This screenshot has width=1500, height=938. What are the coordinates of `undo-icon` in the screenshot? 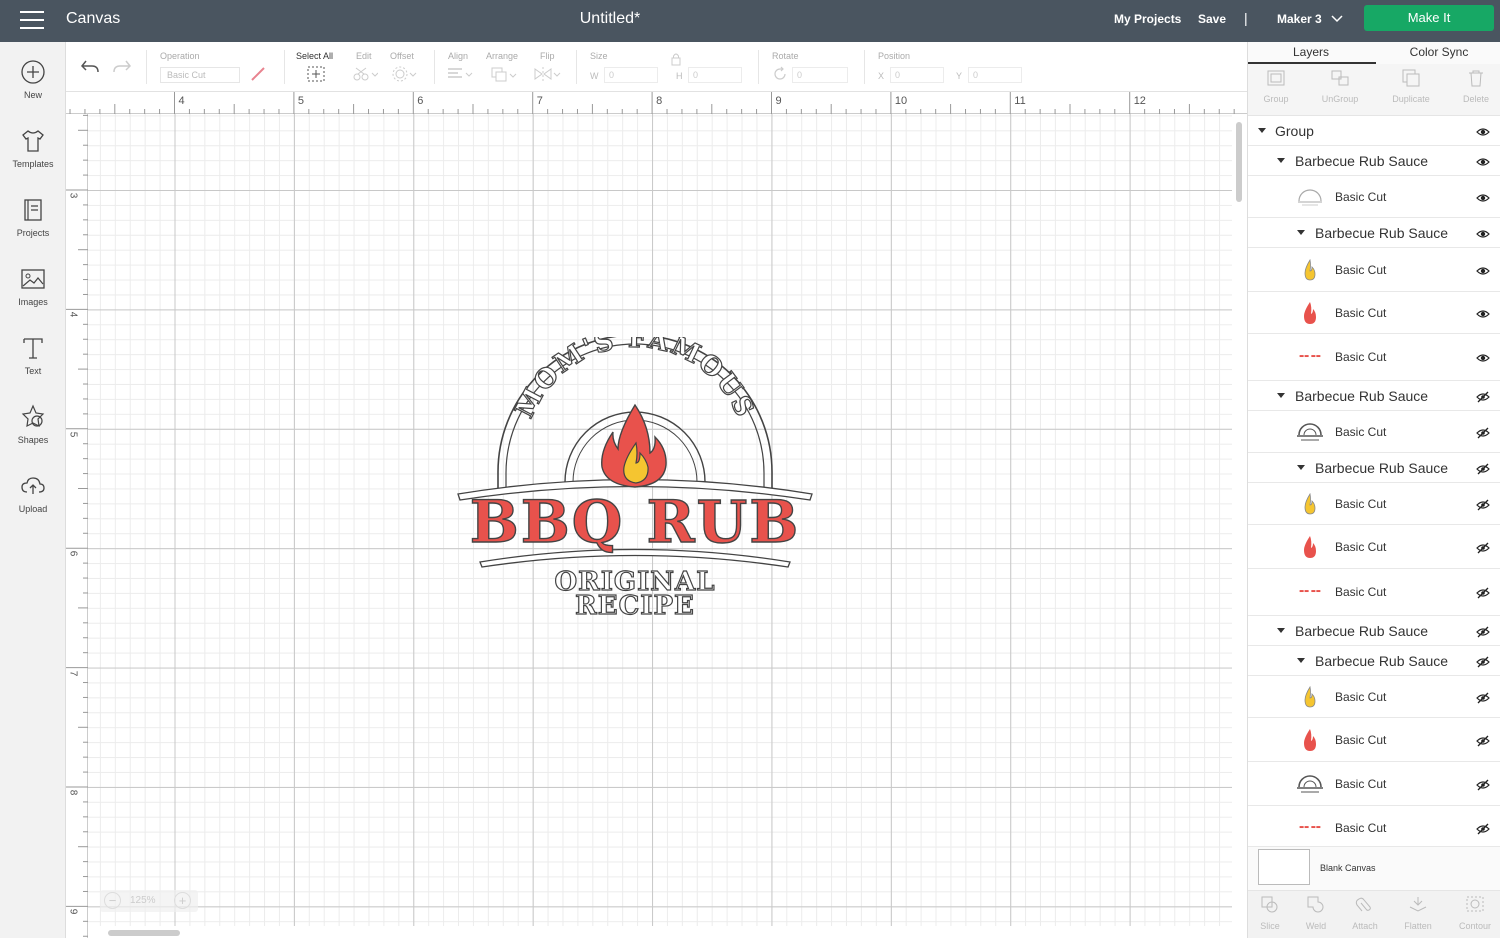 It's located at (90, 67).